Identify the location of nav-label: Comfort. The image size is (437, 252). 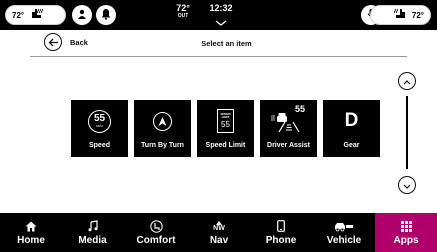
(156, 240).